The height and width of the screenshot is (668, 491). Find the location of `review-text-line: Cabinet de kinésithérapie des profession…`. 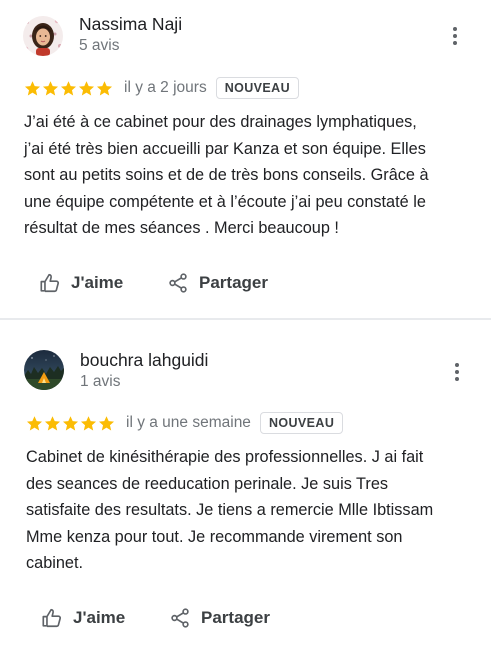

review-text-line: Cabinet de kinésithérapie des profession… is located at coordinates (225, 457).